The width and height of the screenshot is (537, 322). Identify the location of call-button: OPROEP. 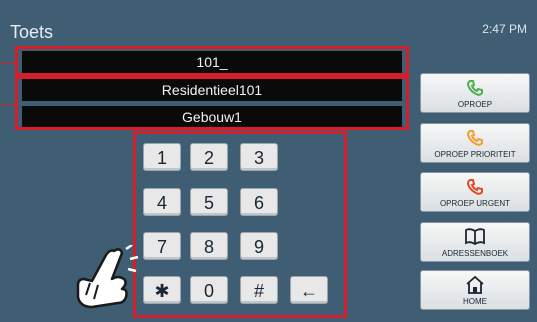
(475, 93).